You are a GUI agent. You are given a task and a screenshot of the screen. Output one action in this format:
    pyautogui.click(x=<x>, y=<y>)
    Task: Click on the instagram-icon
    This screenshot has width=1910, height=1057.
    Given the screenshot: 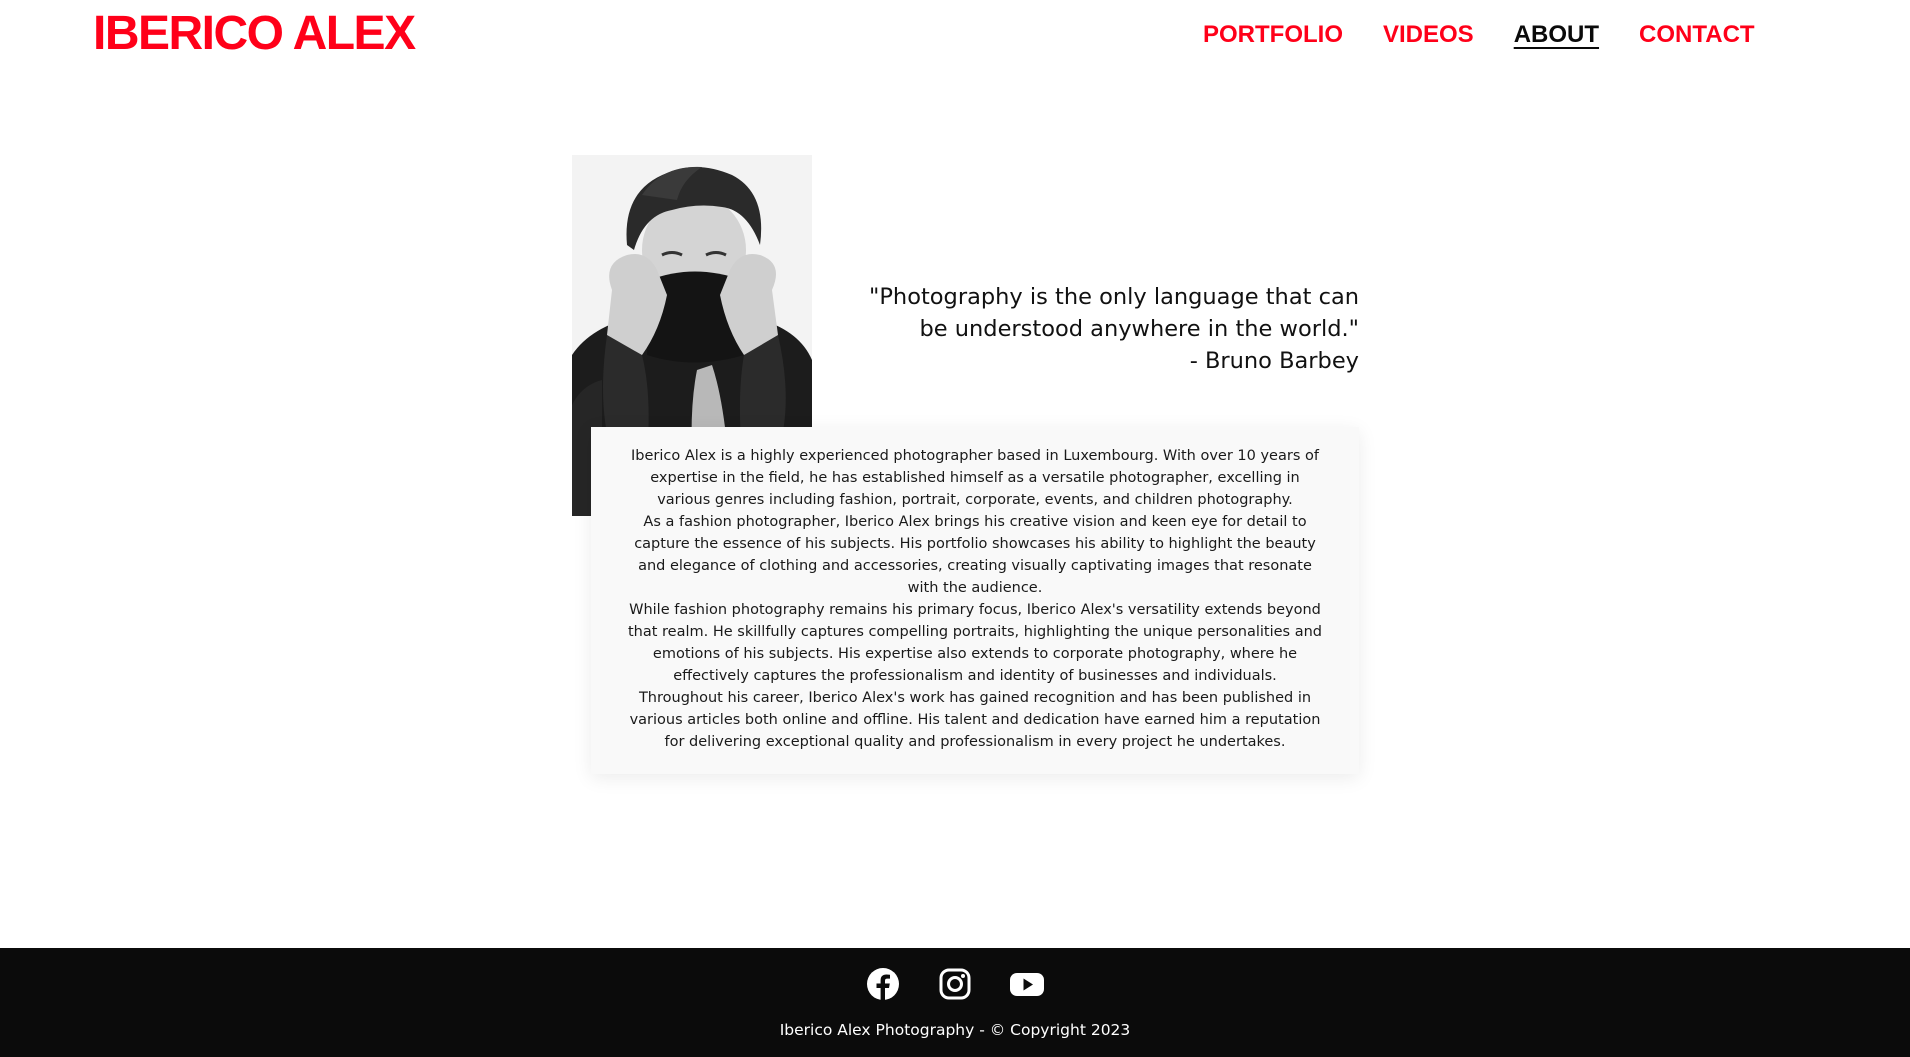 What is the action you would take?
    pyautogui.click(x=955, y=984)
    